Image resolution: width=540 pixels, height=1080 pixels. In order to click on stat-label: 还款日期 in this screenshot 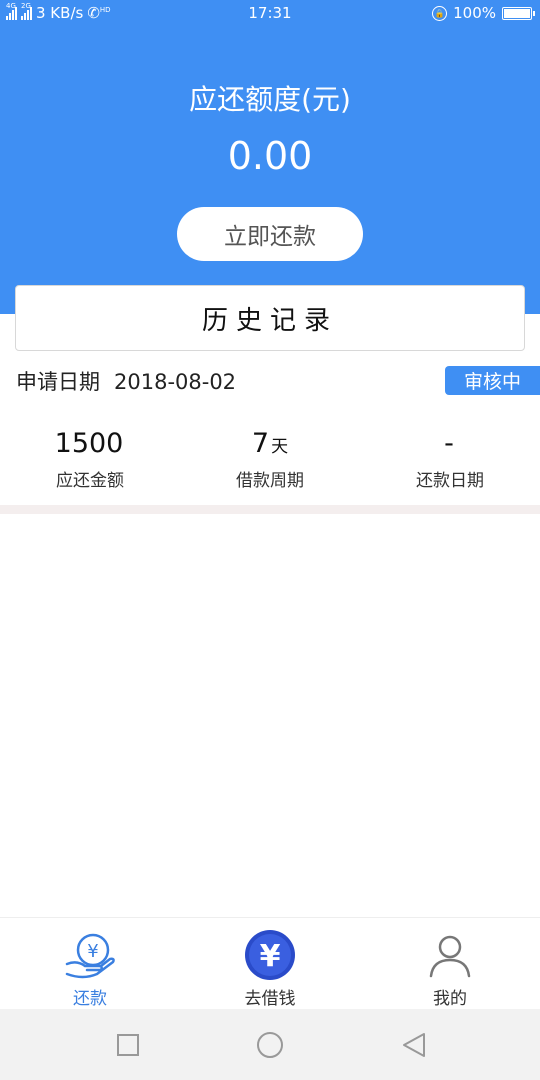, I will do `click(450, 481)`.